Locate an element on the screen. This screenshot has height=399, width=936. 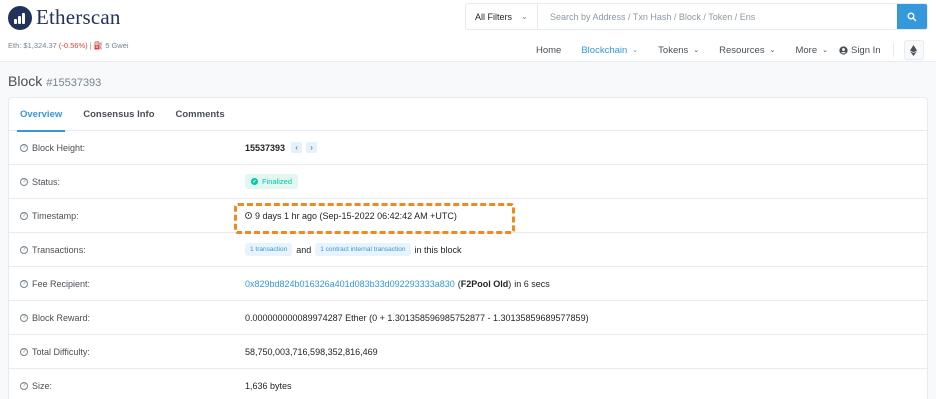
row-status: ? Status: ✔ Finalized is located at coordinates (468, 182).